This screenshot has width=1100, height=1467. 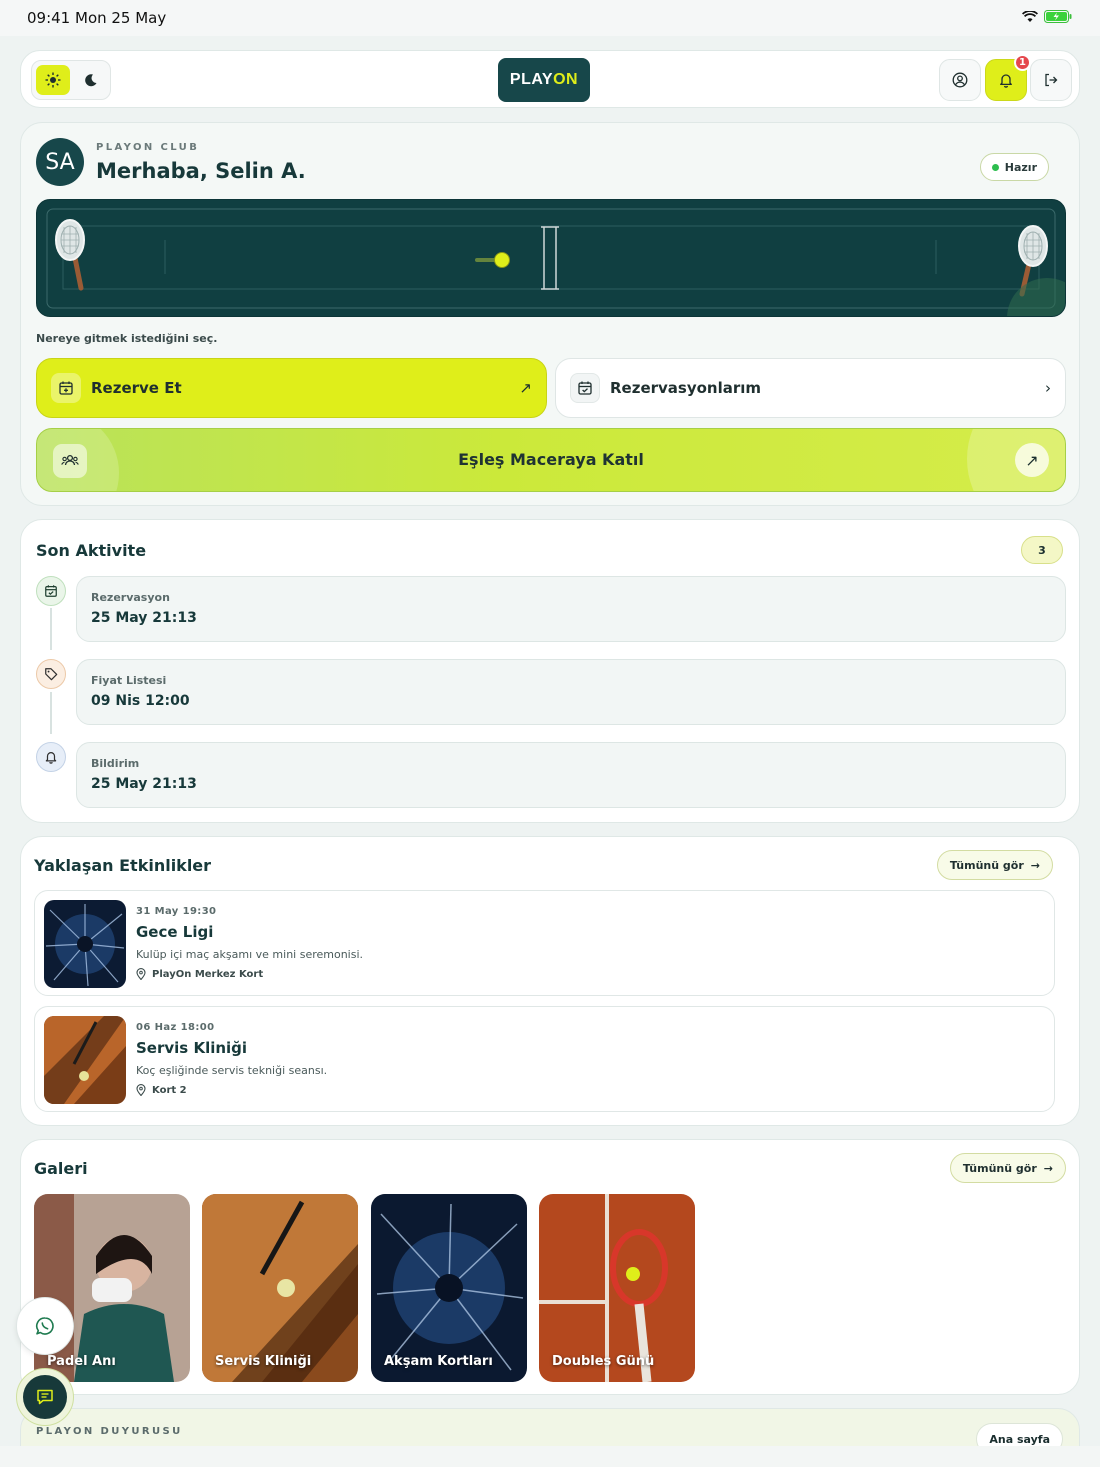 I want to click on section-title: Son Aktivite, so click(x=91, y=550).